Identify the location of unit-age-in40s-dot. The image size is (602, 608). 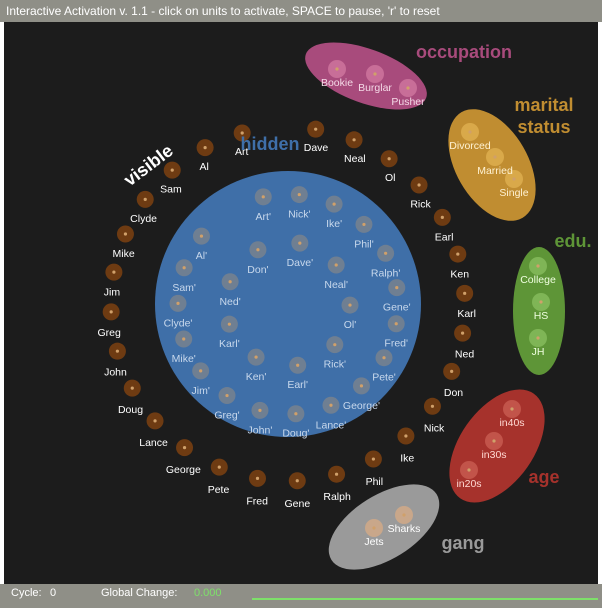
(512, 409).